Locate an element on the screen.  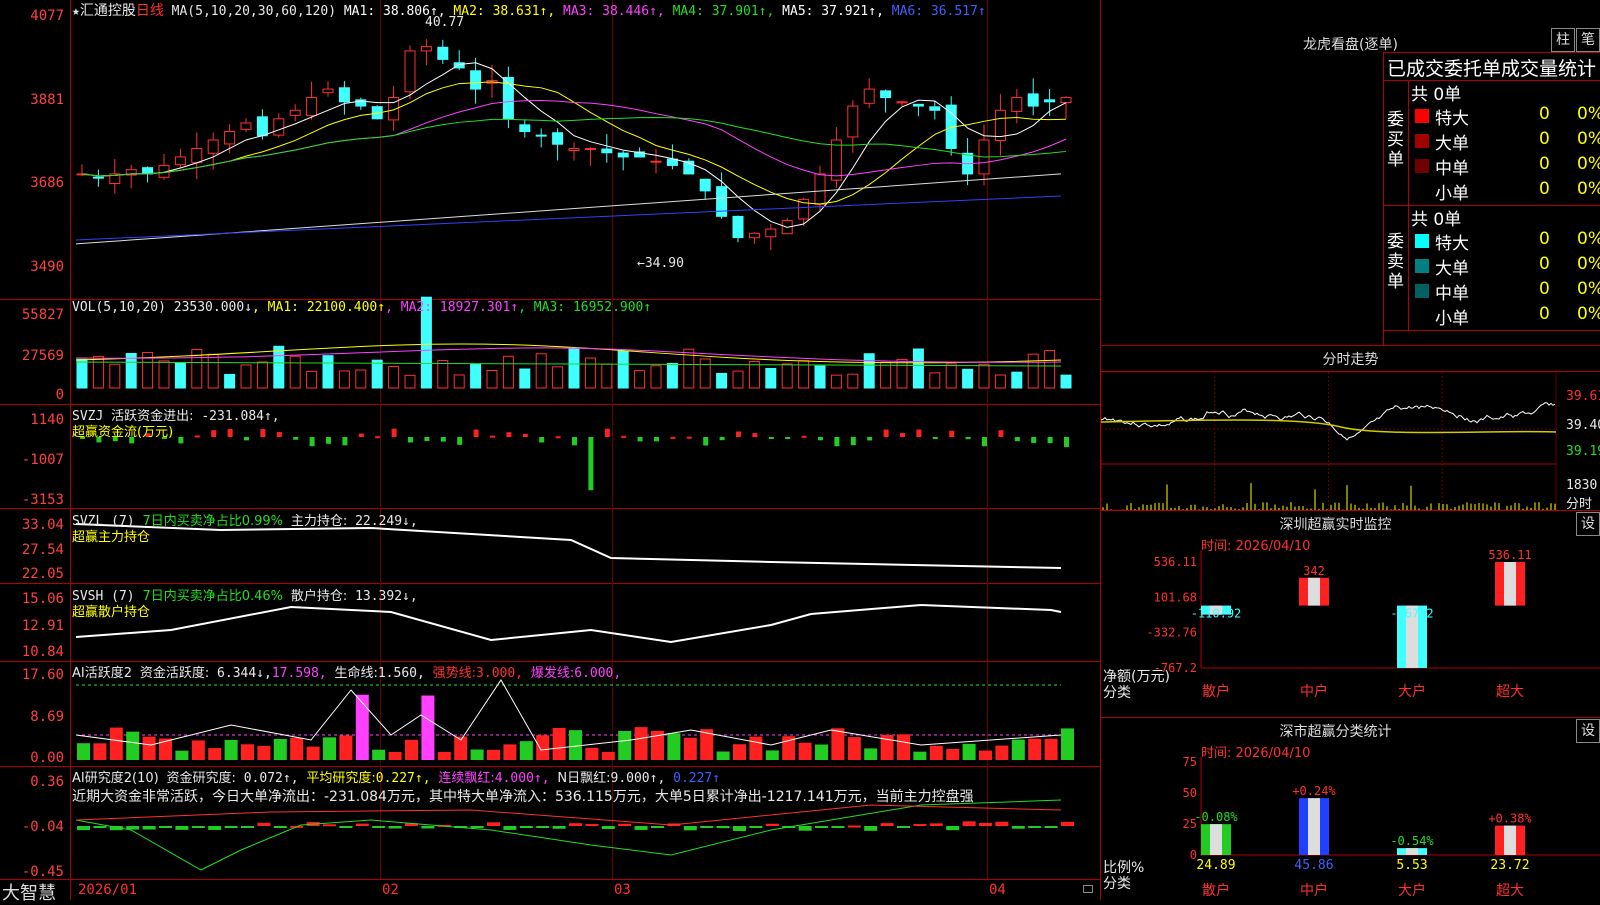
sz-class-settings-button: 设 is located at coordinates (1588, 731).